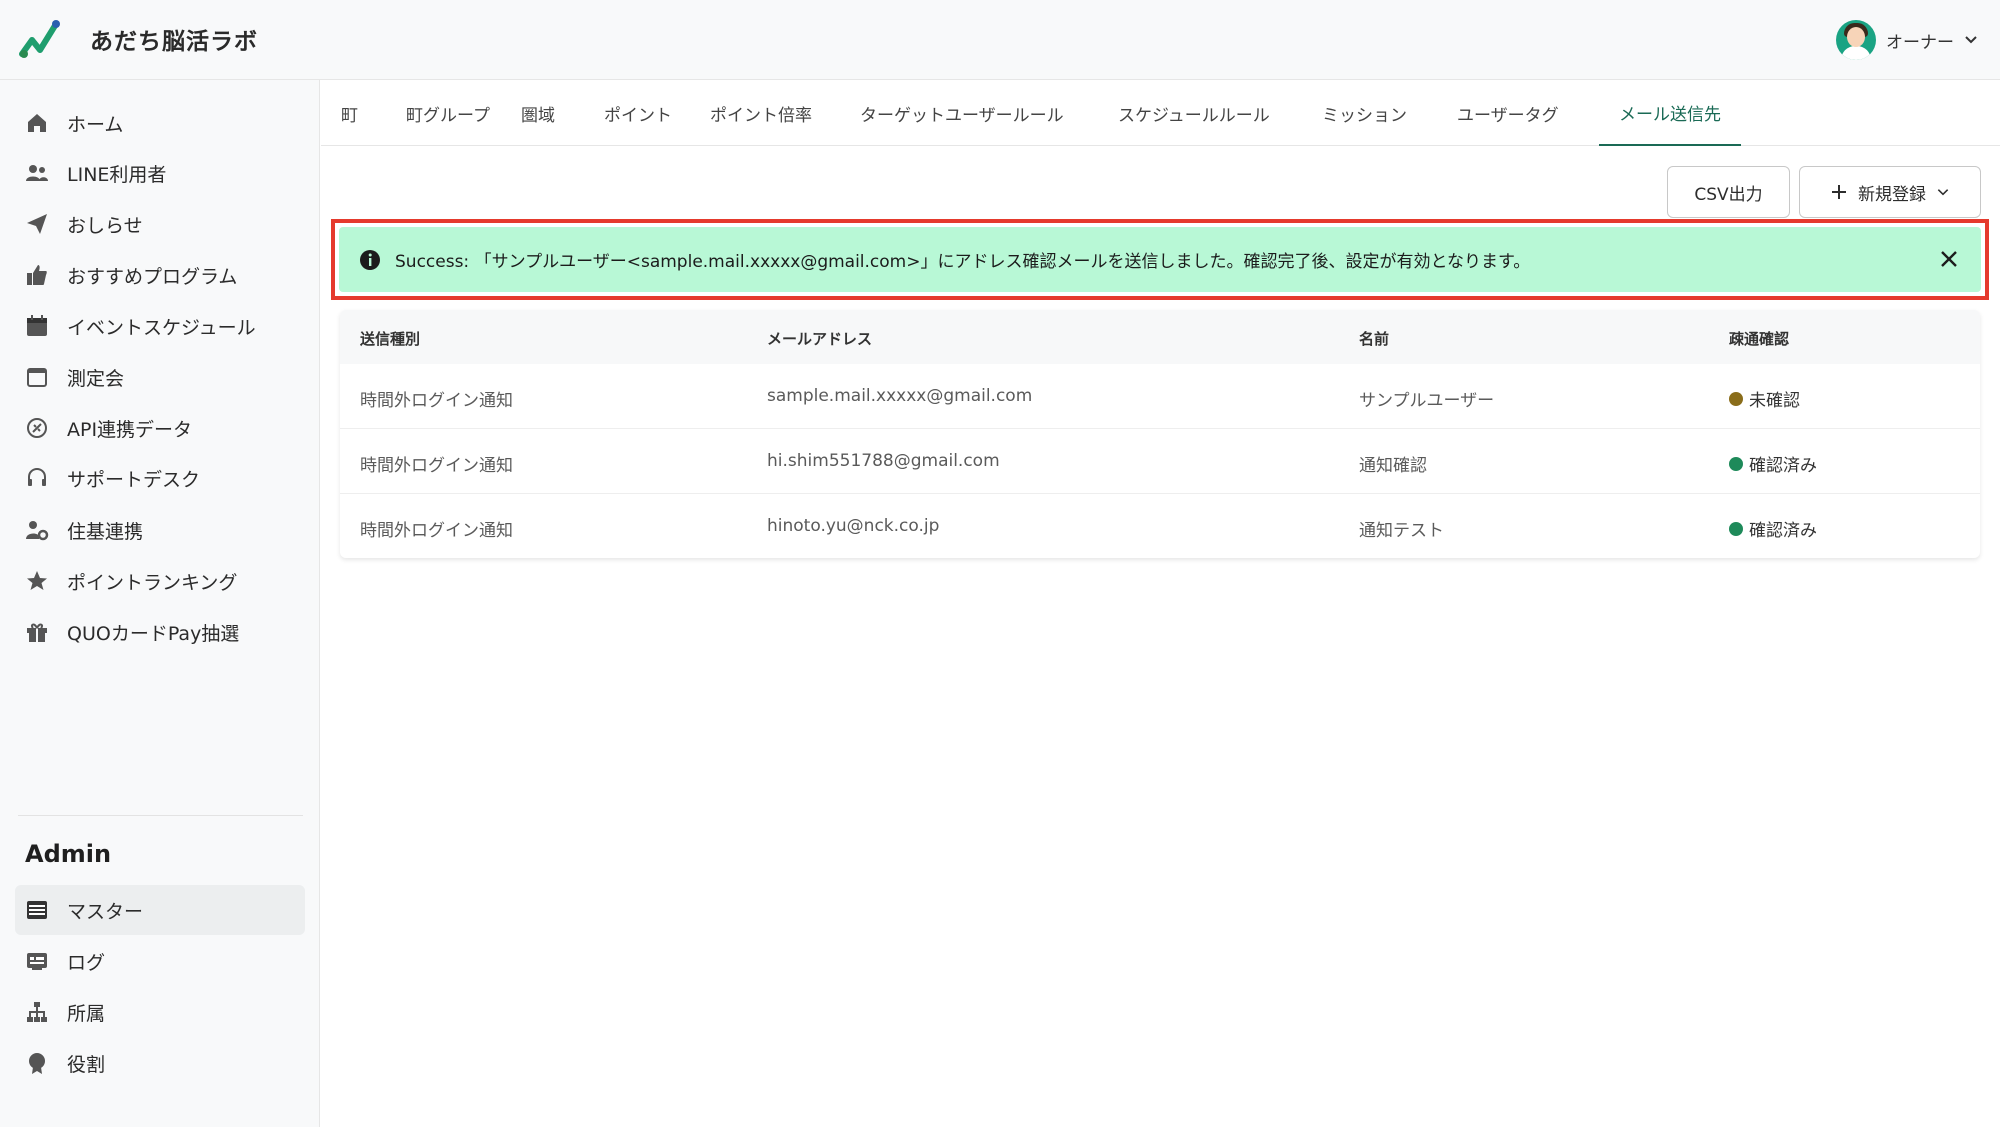 The image size is (2000, 1127). Describe the element at coordinates (37, 1012) in the screenshot. I see `sitemap-icon` at that location.